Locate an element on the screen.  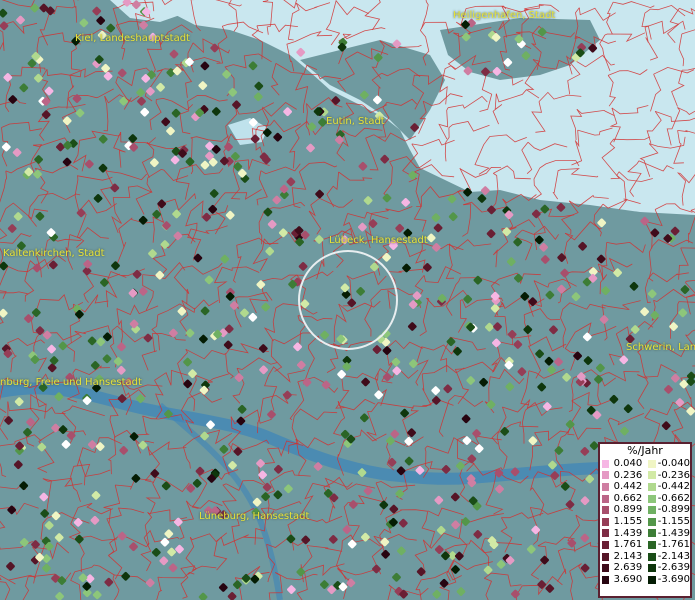
legend-value-negative: -0.236 is located at coordinates (673, 475).